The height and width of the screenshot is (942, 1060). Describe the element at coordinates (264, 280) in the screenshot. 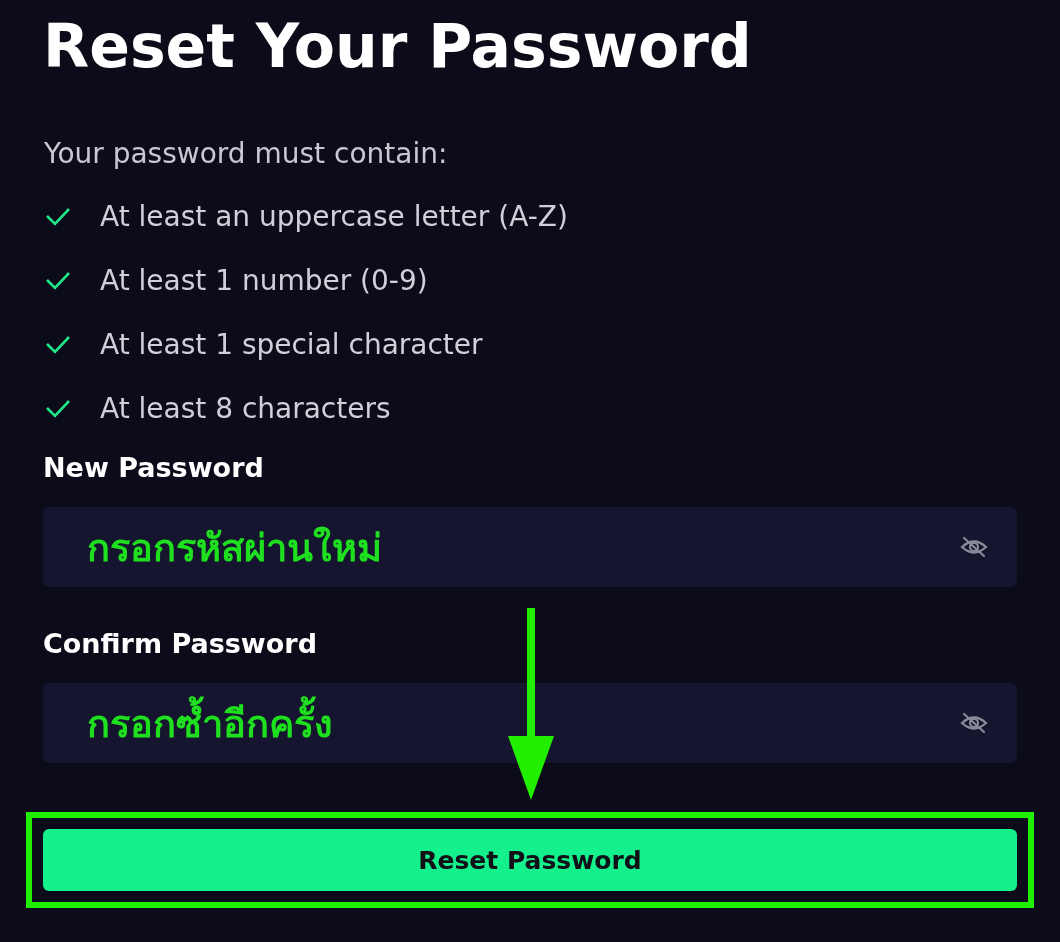

I see `requirement-text: At least 1 number (0-9)` at that location.